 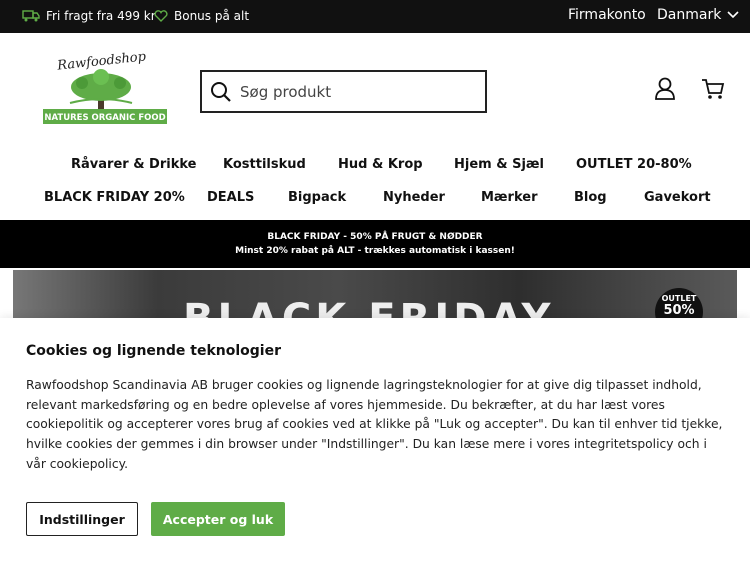 What do you see at coordinates (607, 15) in the screenshot?
I see `company-account-link: Firmakonto` at bounding box center [607, 15].